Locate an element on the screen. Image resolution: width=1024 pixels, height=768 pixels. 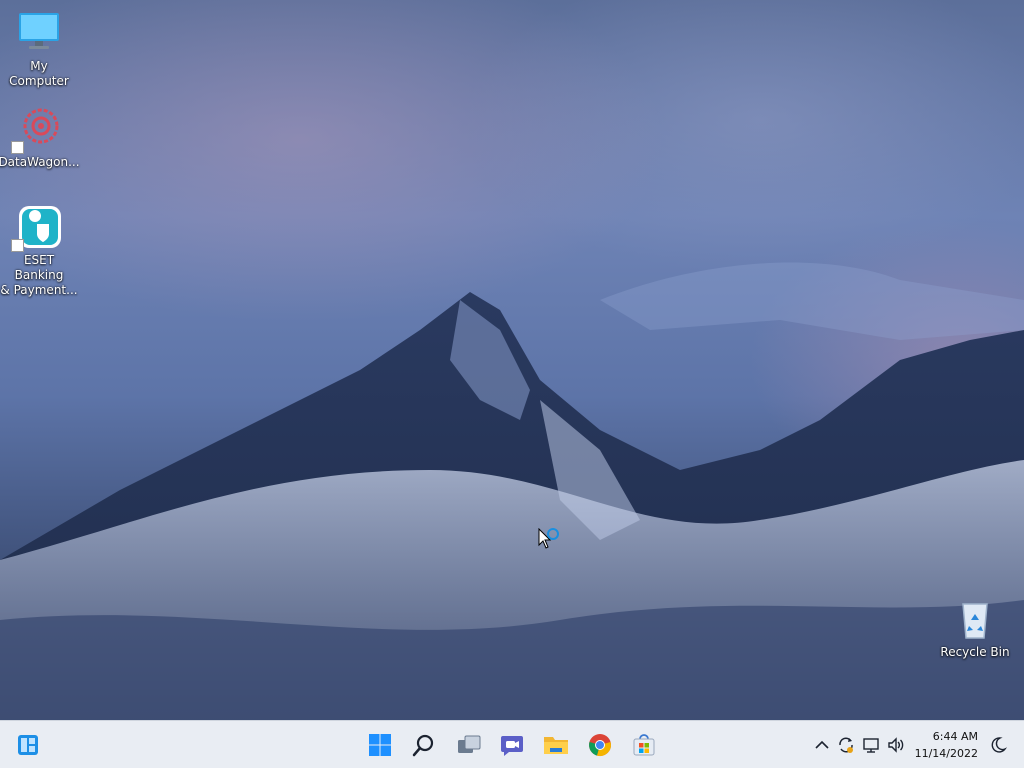
focus-moon-icon is located at coordinates (998, 745).